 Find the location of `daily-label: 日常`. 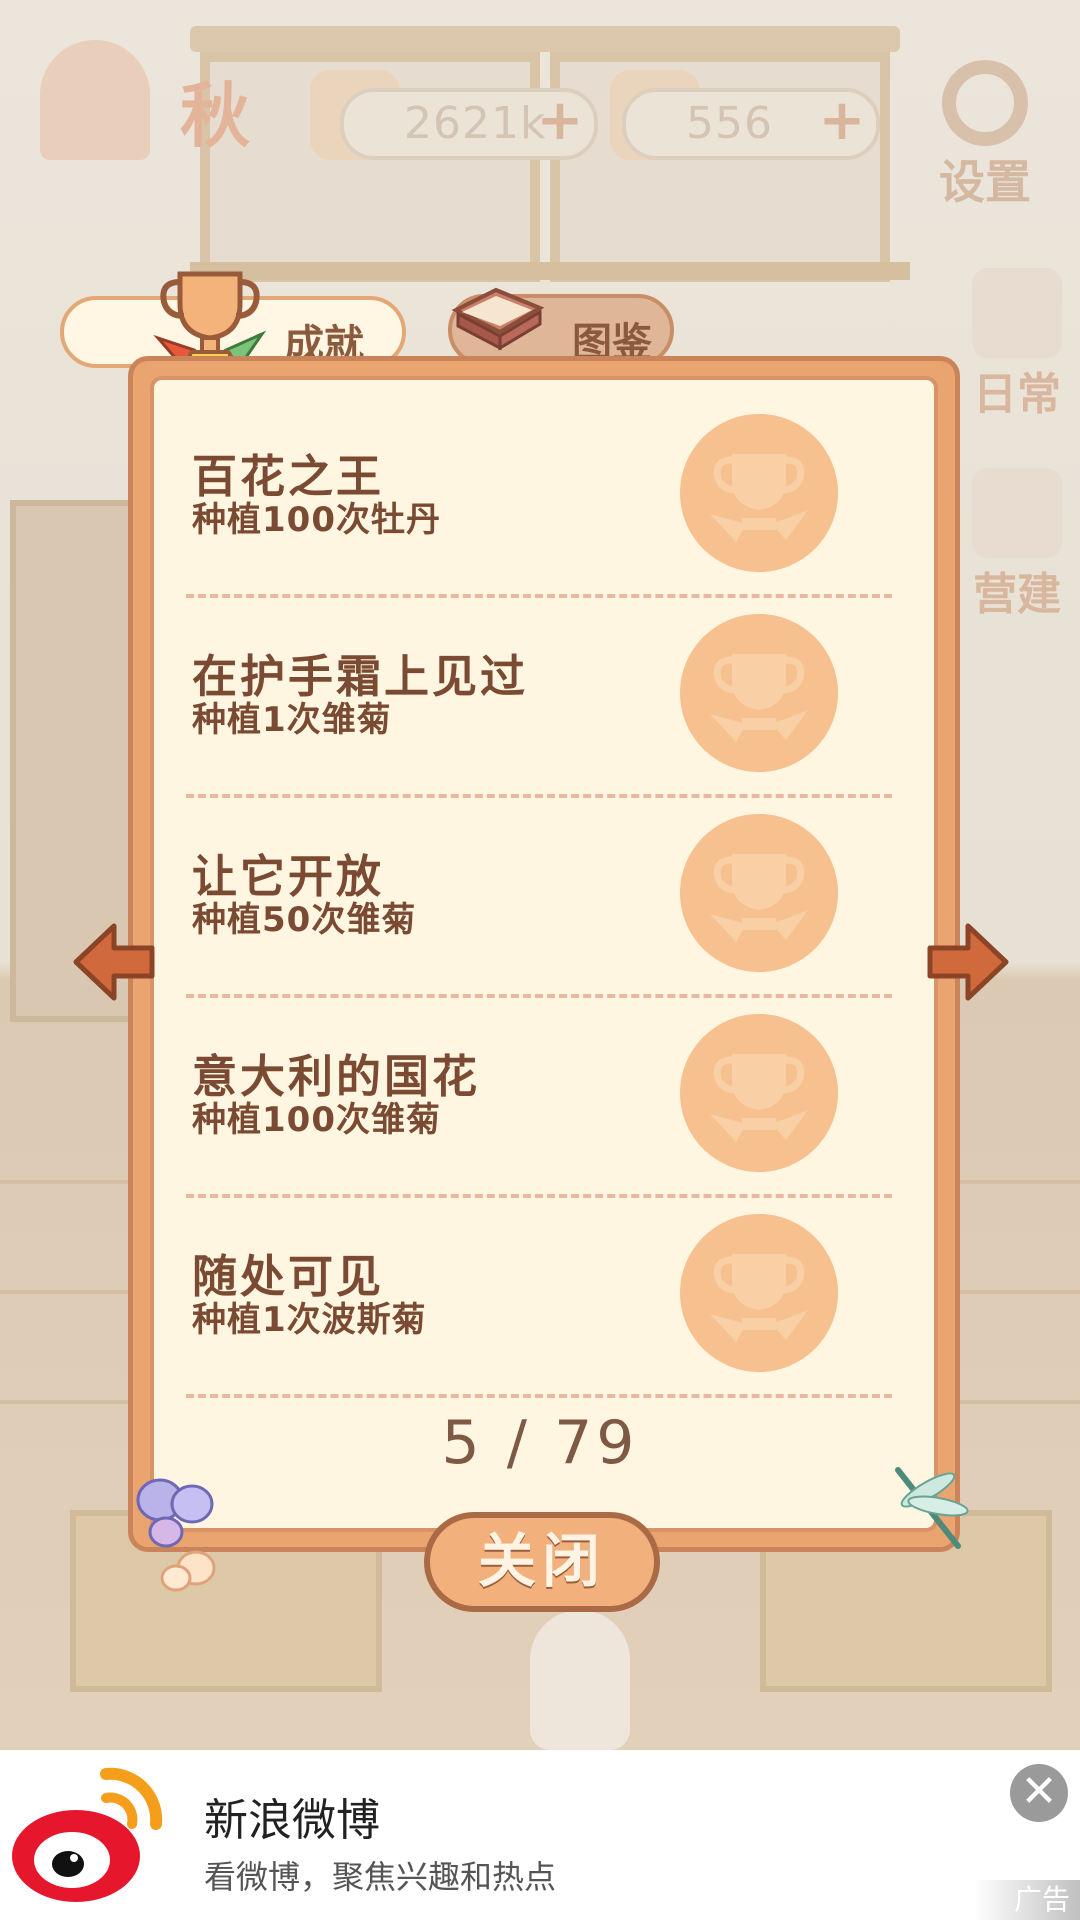

daily-label: 日常 is located at coordinates (1017, 394).